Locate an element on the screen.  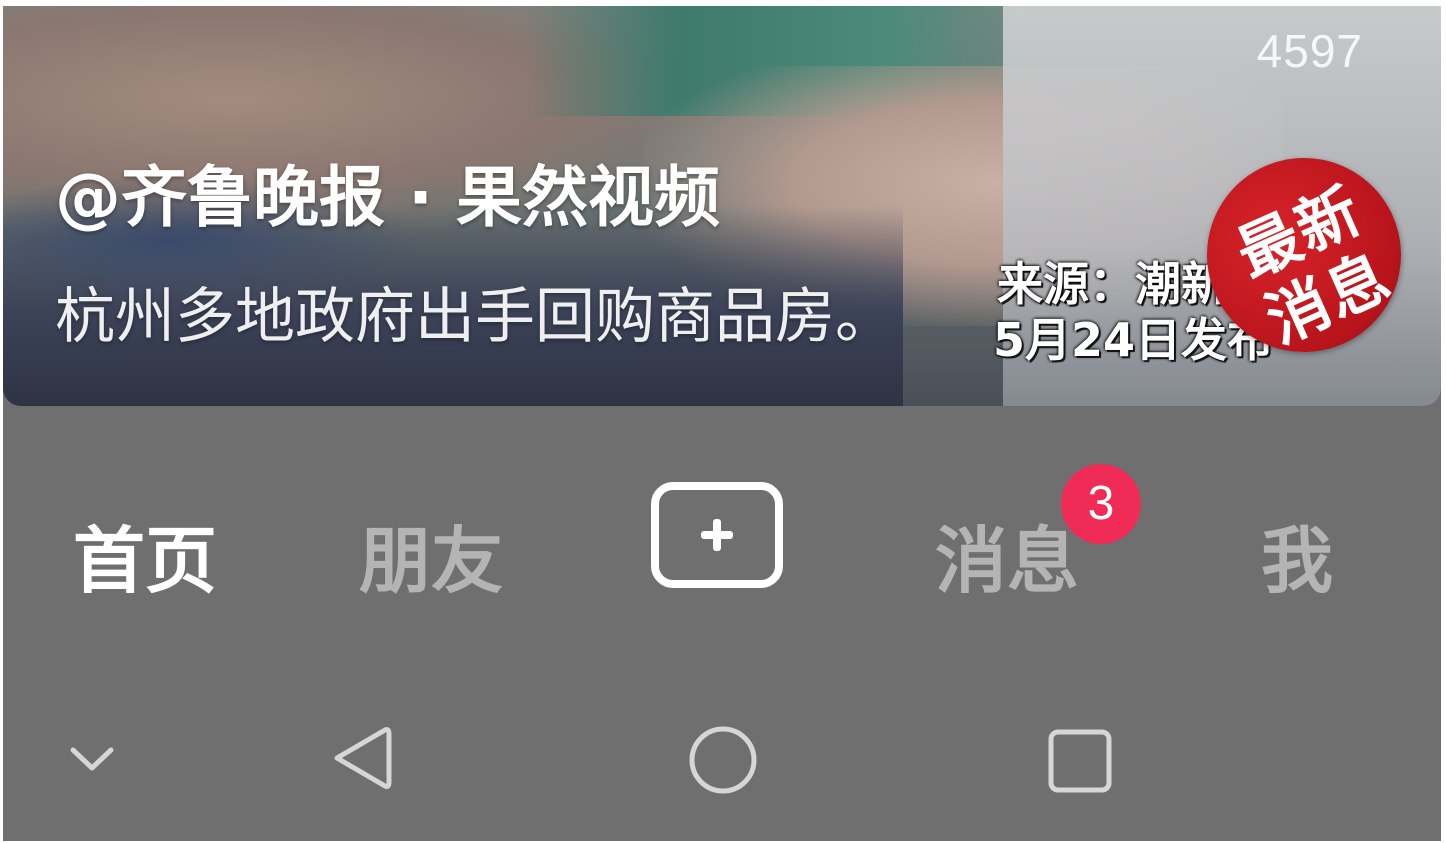
unread-count-badge: 3 is located at coordinates (1101, 504).